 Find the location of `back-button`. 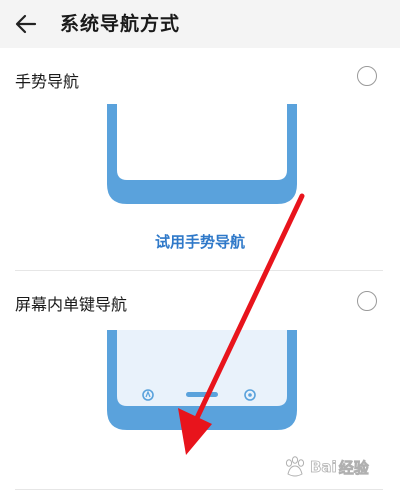

back-button is located at coordinates (26, 24).